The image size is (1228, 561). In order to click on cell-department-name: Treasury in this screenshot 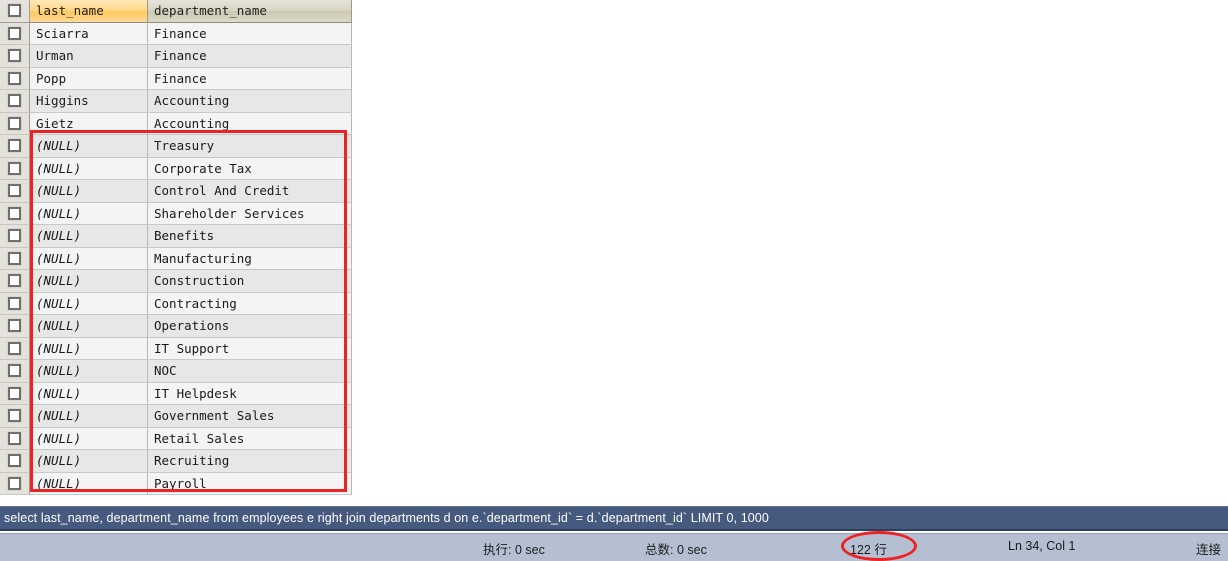, I will do `click(250, 146)`.